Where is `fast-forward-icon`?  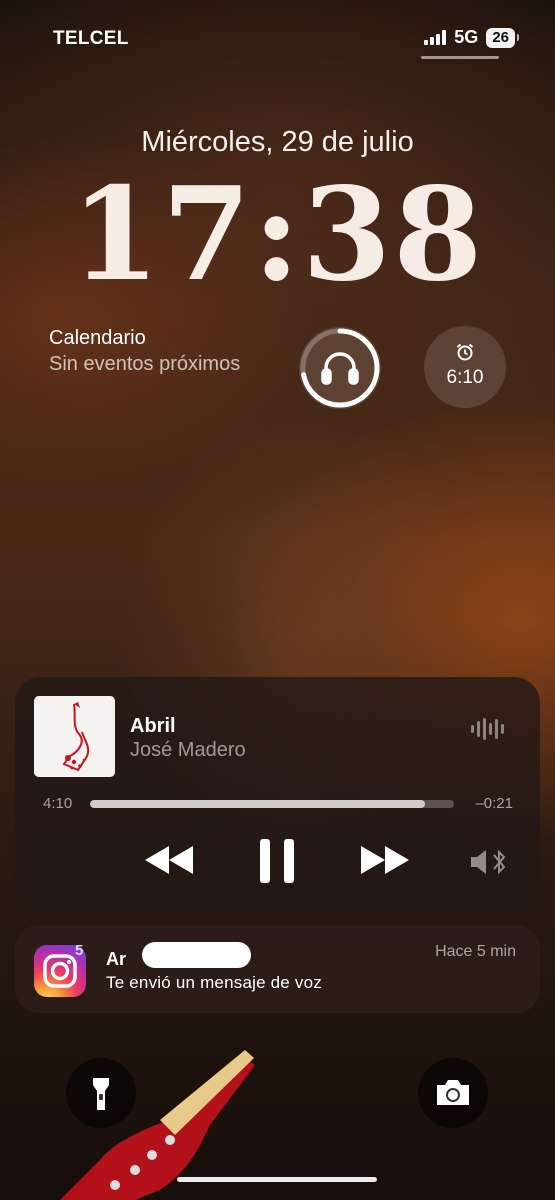 fast-forward-icon is located at coordinates (384, 860).